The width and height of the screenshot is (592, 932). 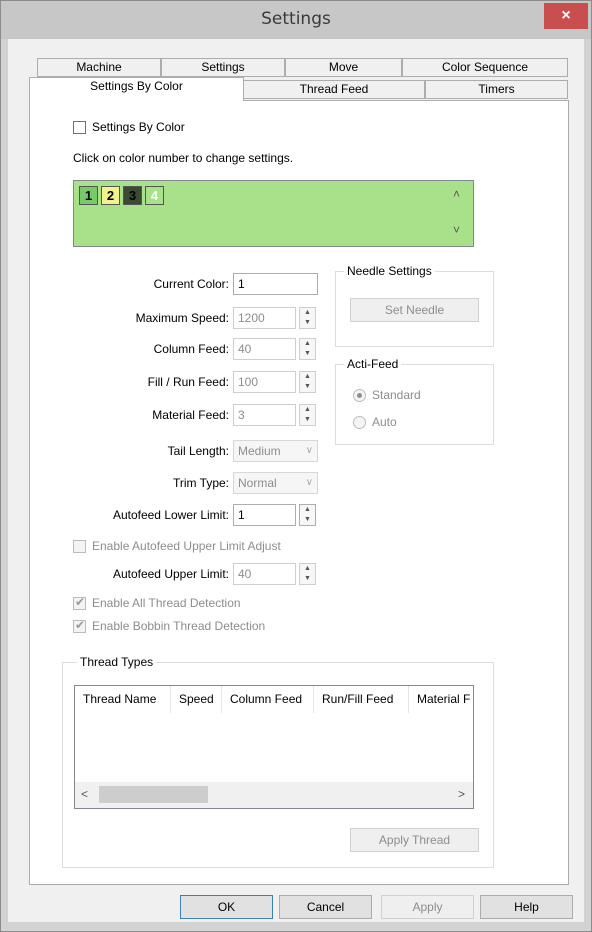 What do you see at coordinates (136, 89) in the screenshot?
I see `tab-settings-by-color: Settings By Color` at bounding box center [136, 89].